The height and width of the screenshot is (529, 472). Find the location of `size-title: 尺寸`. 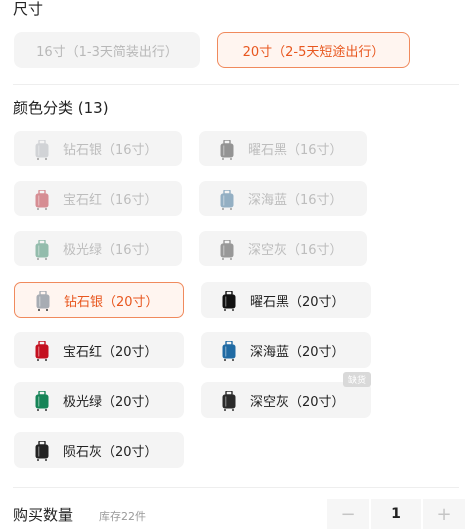

size-title: 尺寸 is located at coordinates (28, 9).